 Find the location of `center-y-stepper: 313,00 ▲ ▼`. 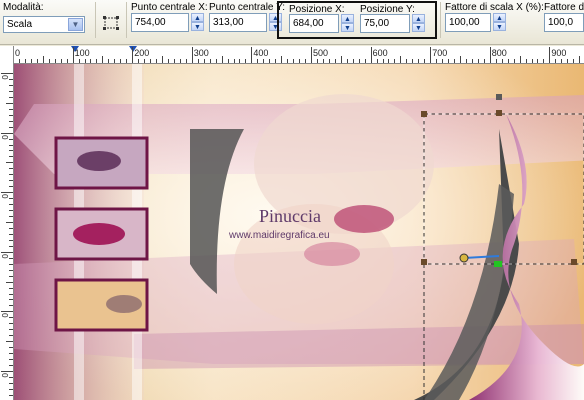

center-y-stepper: 313,00 ▲ ▼ is located at coordinates (246, 22).